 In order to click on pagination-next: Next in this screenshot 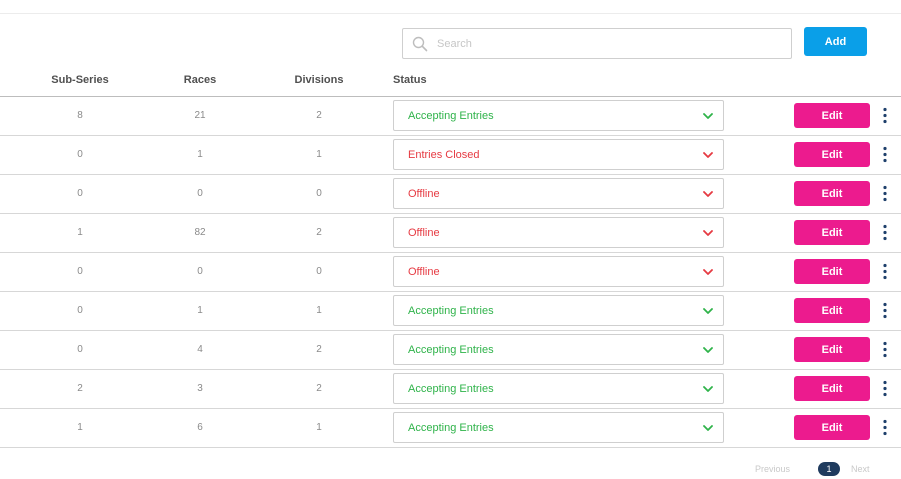, I will do `click(860, 469)`.